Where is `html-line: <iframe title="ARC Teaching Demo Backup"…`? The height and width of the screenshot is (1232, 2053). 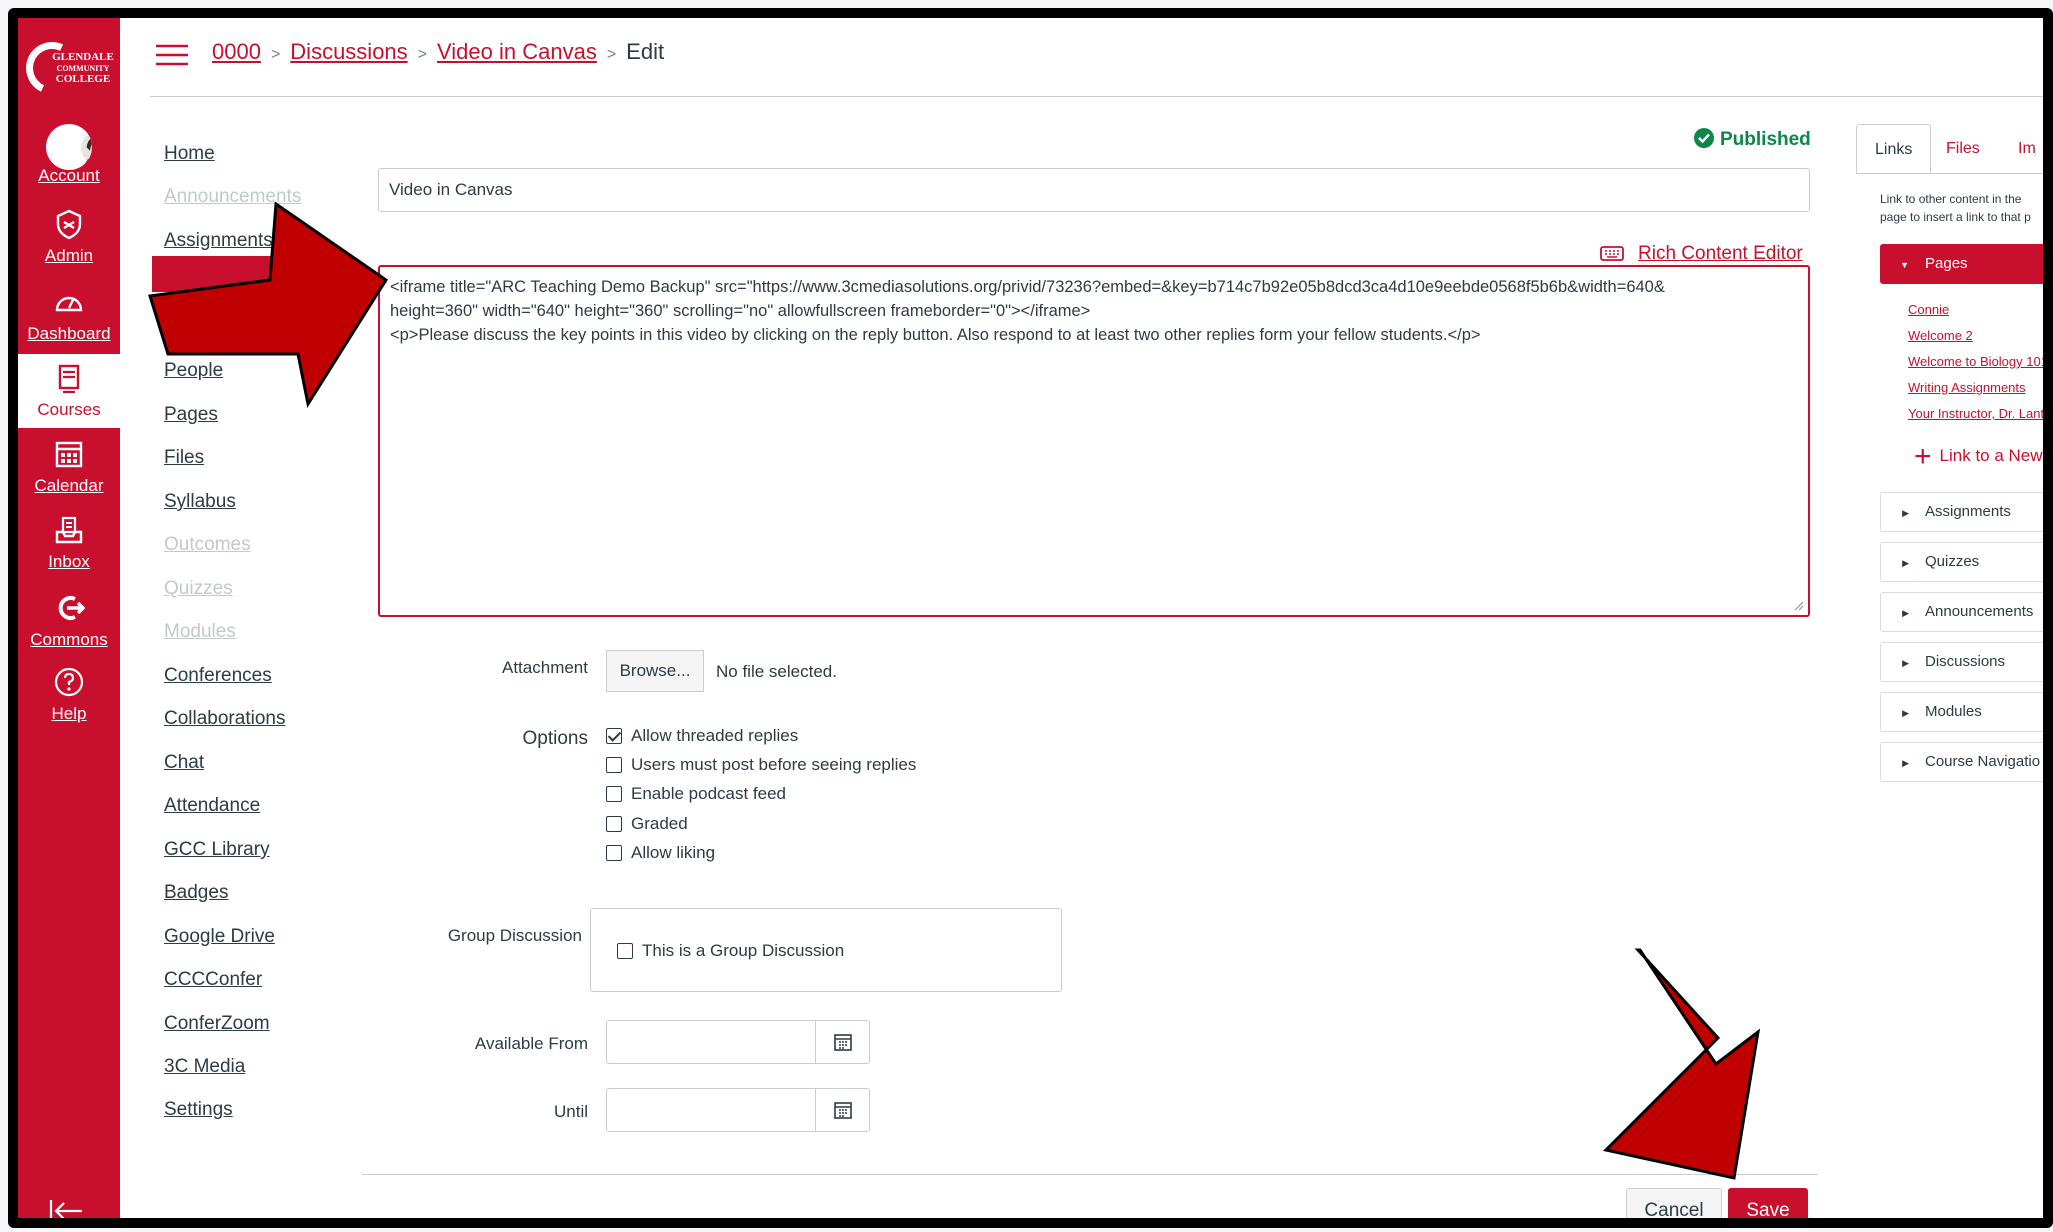 html-line: <iframe title="ARC Teaching Demo Backup"… is located at coordinates (1027, 287).